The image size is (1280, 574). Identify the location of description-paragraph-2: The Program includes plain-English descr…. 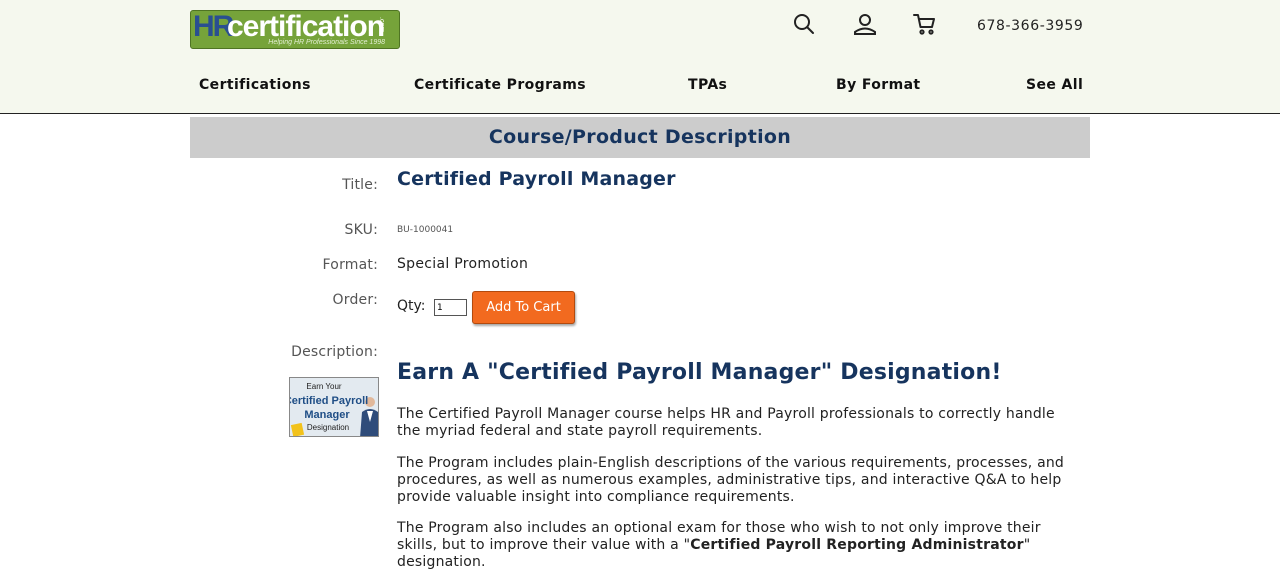
(731, 480).